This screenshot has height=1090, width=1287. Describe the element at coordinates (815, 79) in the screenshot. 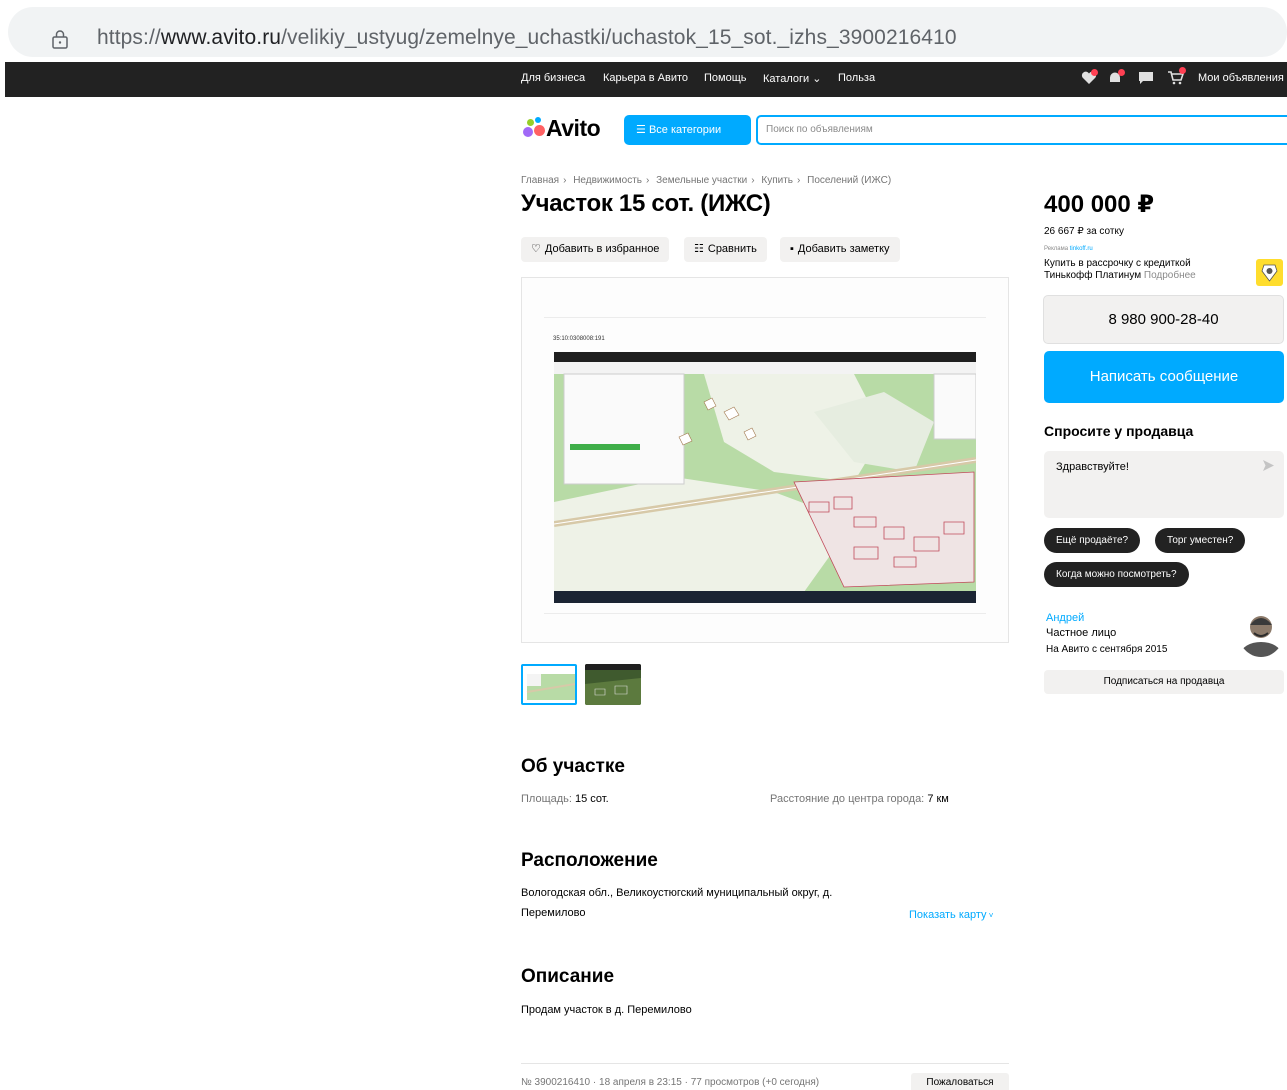

I see `chevron-down-icon: ⌄` at that location.